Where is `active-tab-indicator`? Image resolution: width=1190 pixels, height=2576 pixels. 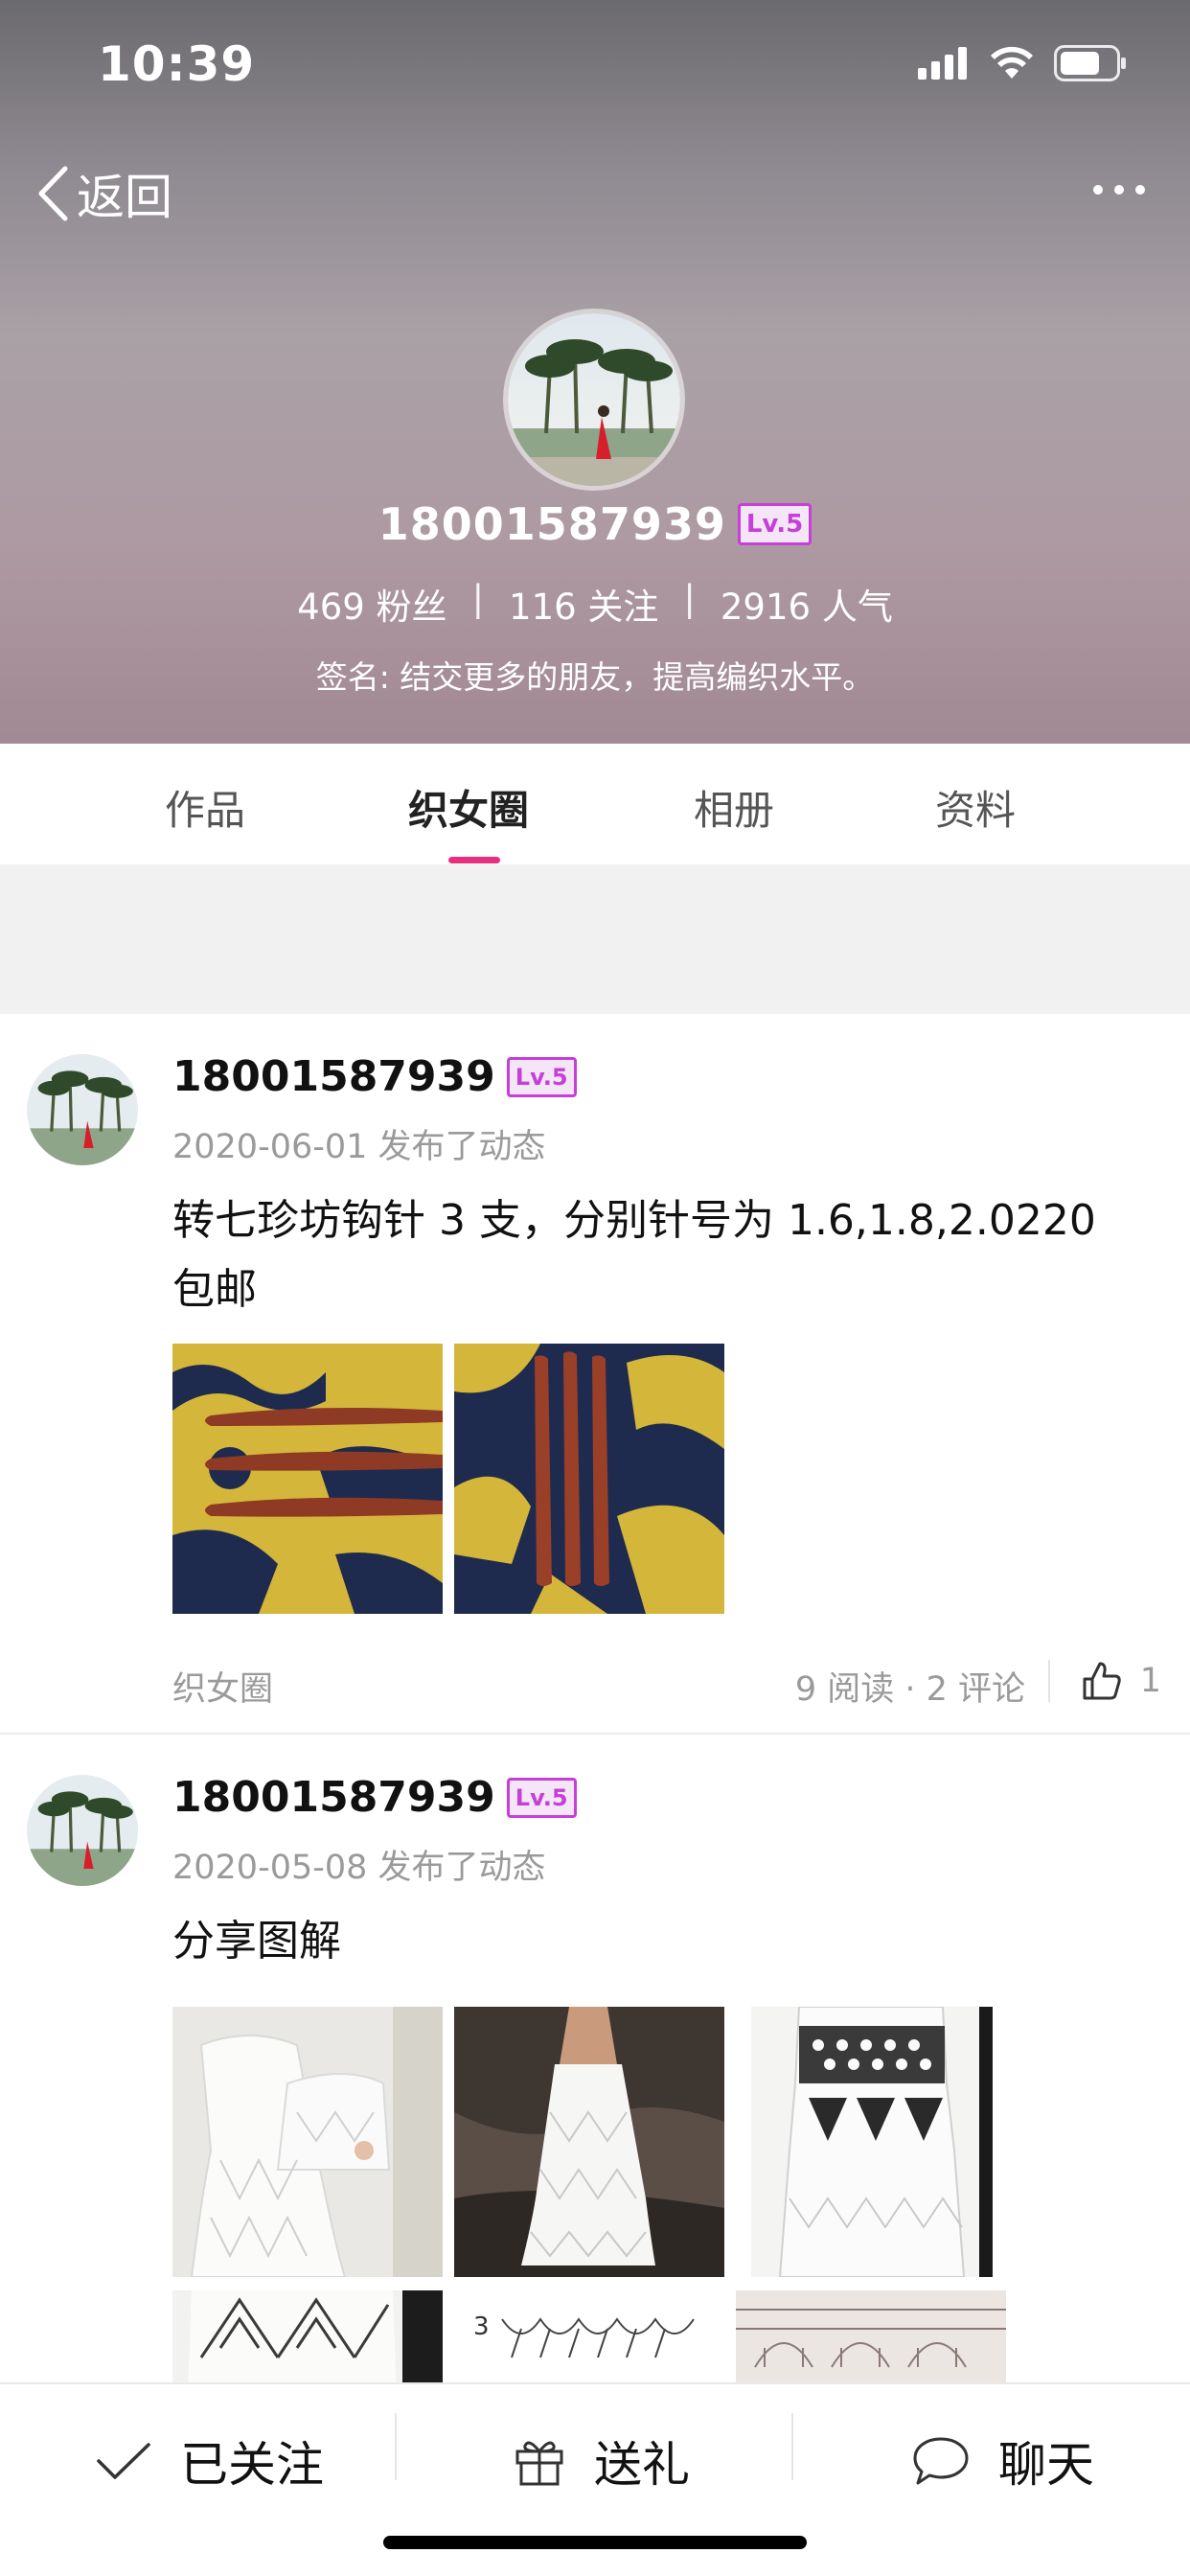
active-tab-indicator is located at coordinates (474, 860).